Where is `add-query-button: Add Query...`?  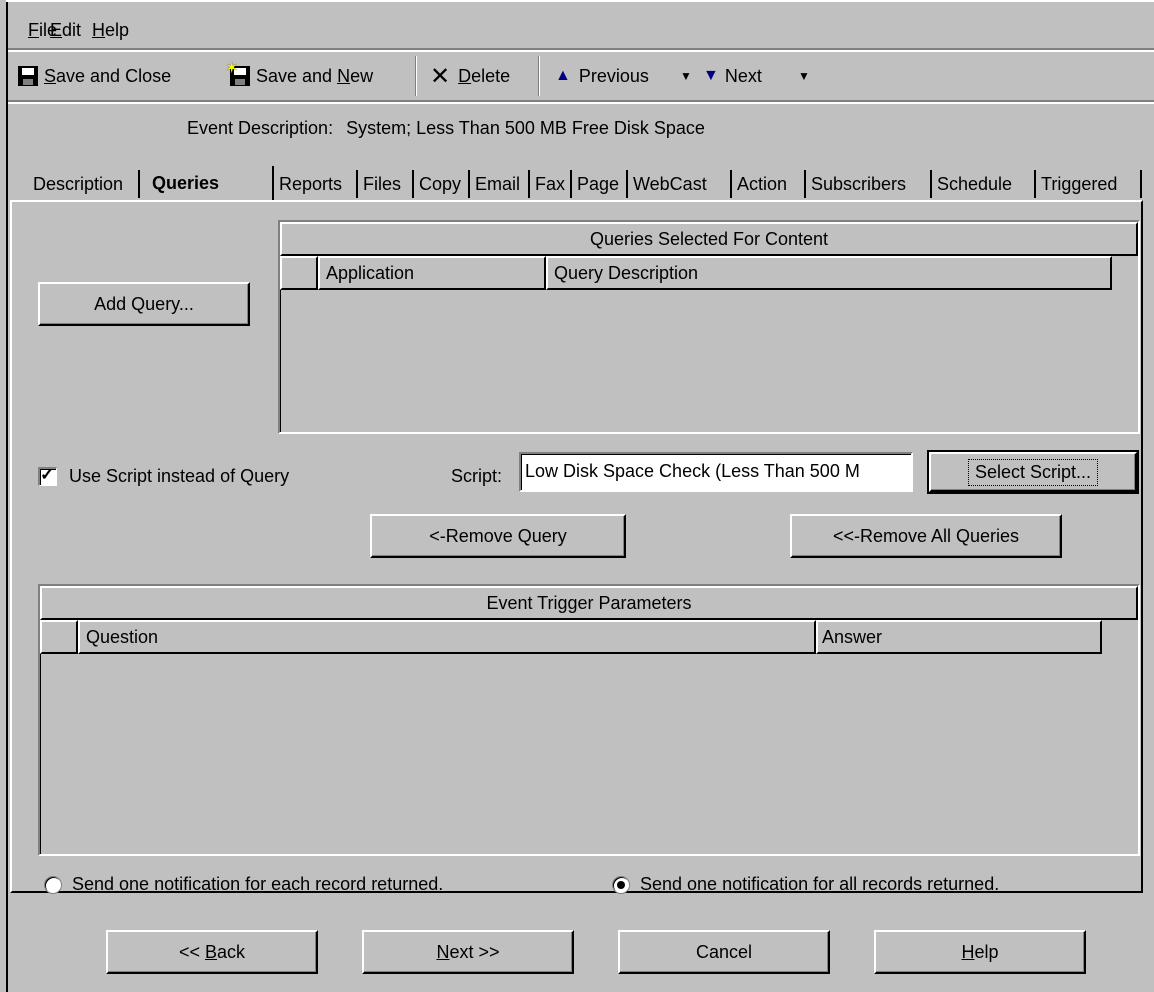 add-query-button: Add Query... is located at coordinates (144, 304).